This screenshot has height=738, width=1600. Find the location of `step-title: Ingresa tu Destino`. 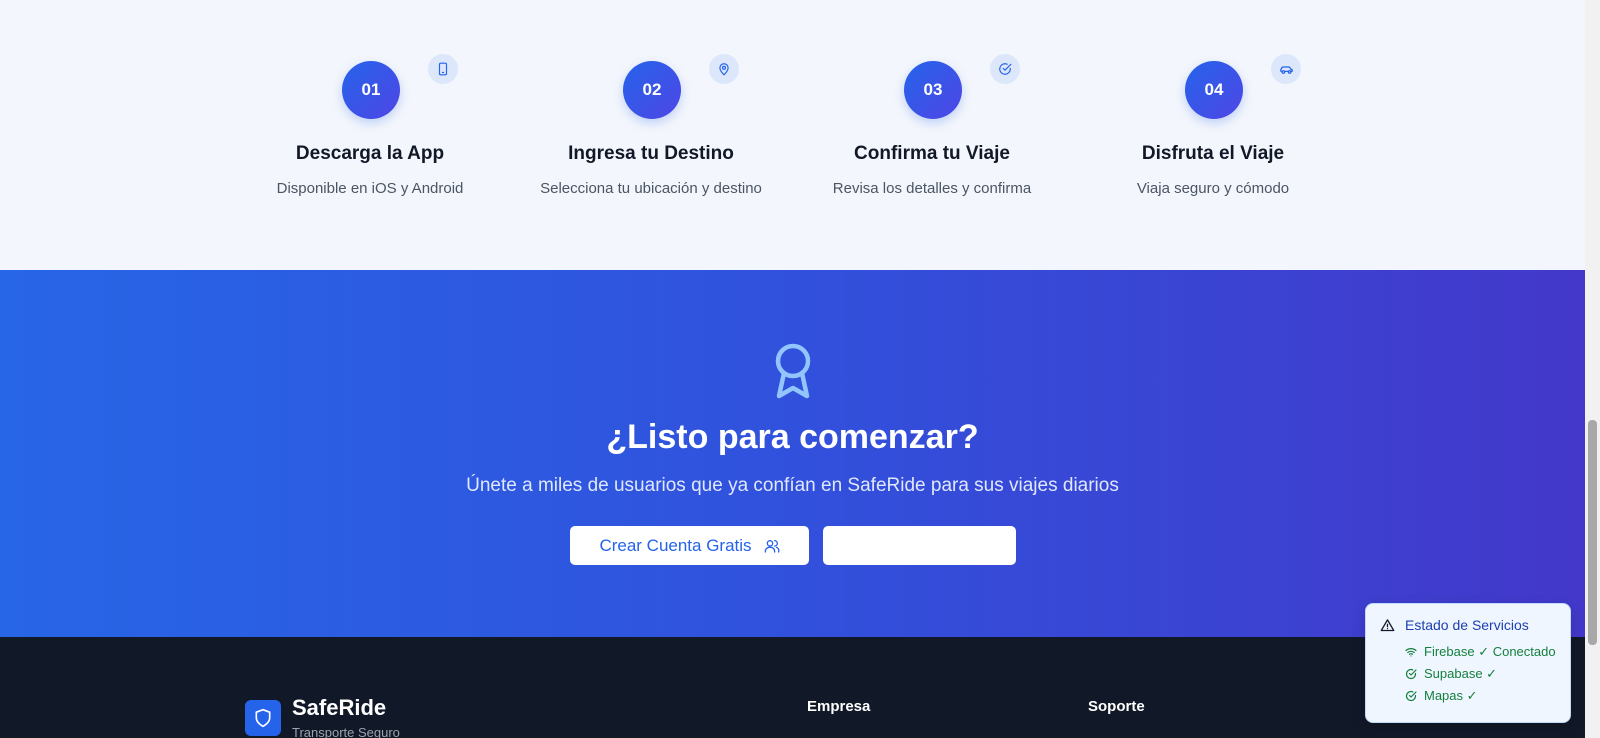

step-title: Ingresa tu Destino is located at coordinates (651, 153).